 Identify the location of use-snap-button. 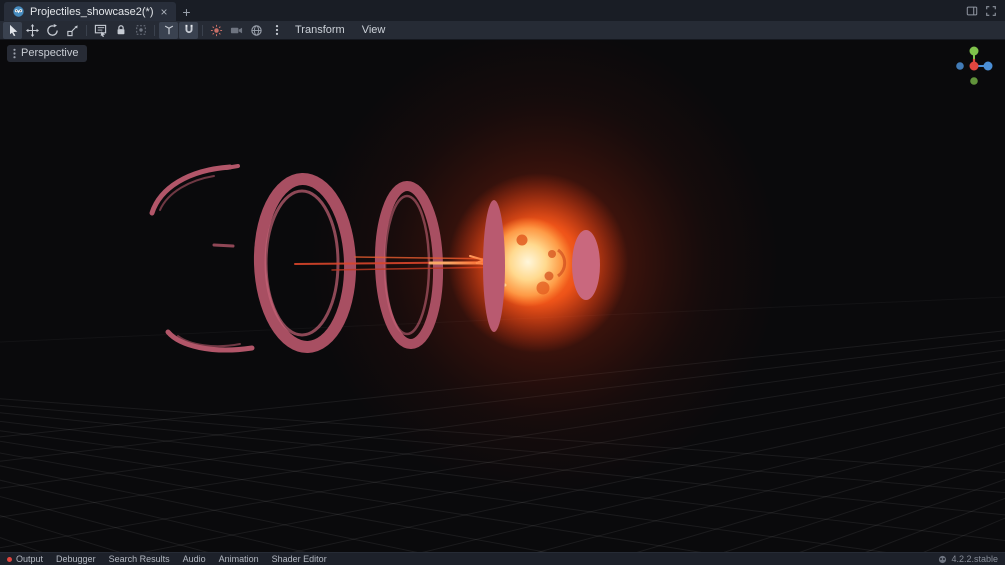
(188, 30).